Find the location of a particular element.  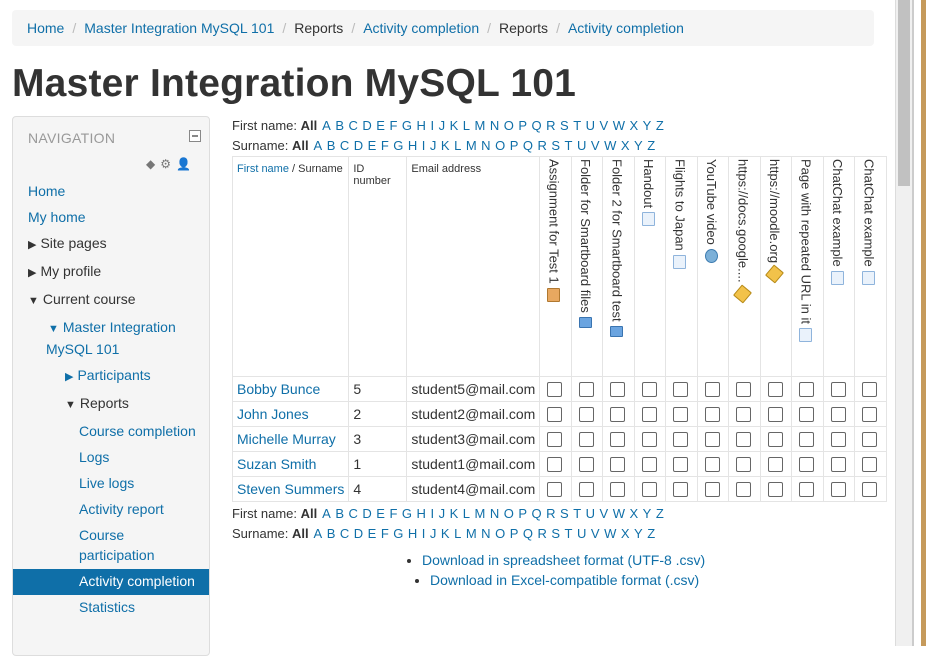

first-name-letter-c: C is located at coordinates (353, 125).